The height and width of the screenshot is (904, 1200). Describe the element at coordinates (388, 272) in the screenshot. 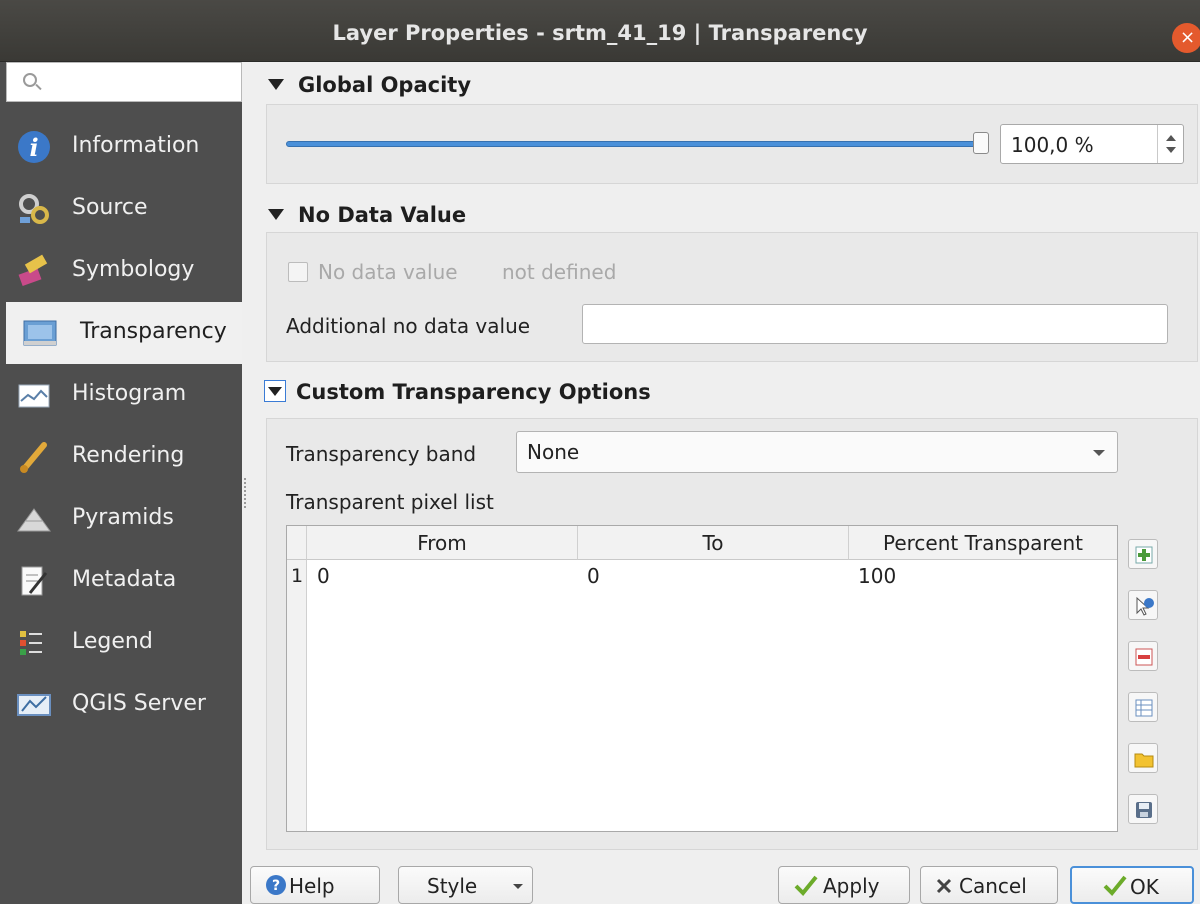

I see `no-data-checkbox-label: No data value` at that location.